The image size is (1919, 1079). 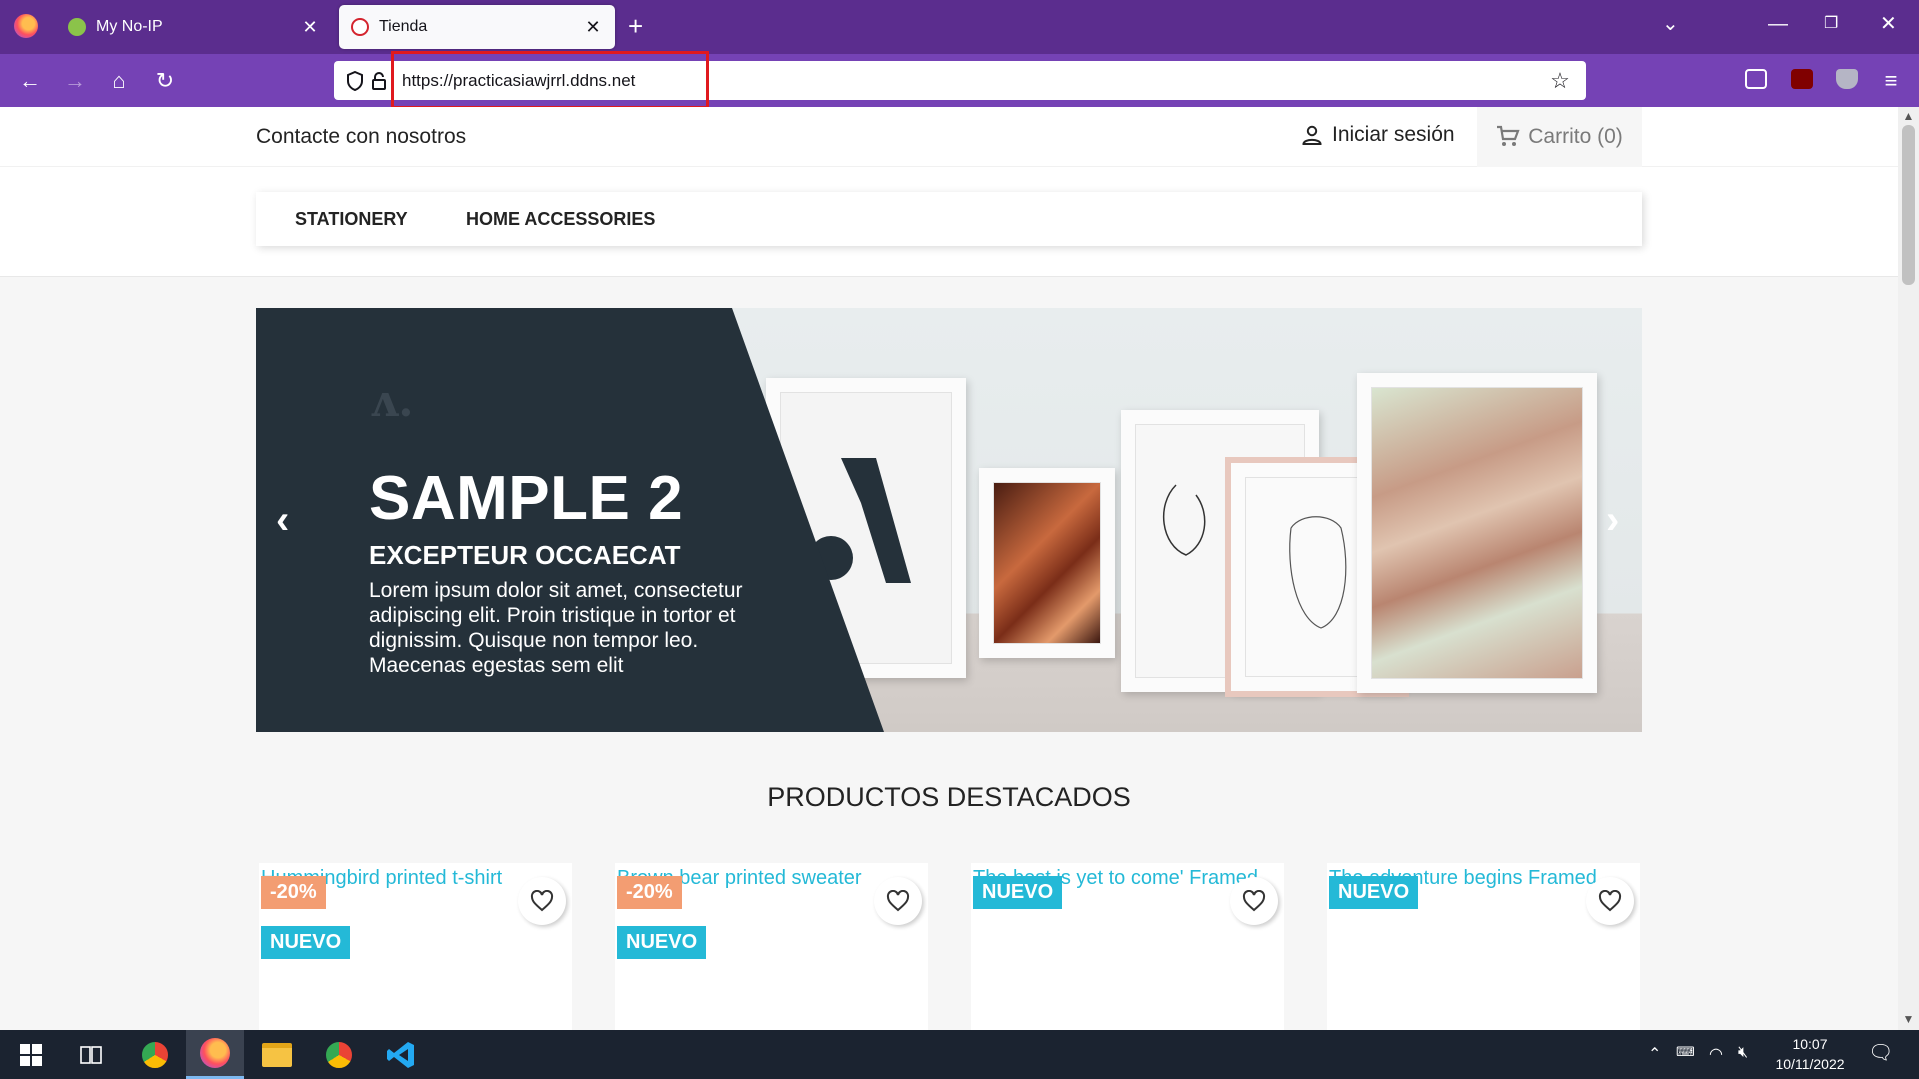 I want to click on vscode-icon, so click(x=400, y=1054).